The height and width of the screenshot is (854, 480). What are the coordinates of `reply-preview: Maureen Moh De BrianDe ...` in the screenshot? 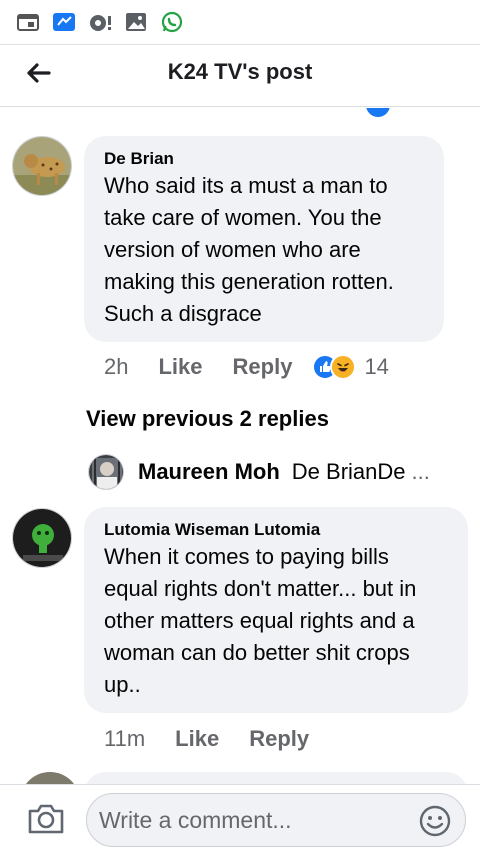 It's located at (259, 472).